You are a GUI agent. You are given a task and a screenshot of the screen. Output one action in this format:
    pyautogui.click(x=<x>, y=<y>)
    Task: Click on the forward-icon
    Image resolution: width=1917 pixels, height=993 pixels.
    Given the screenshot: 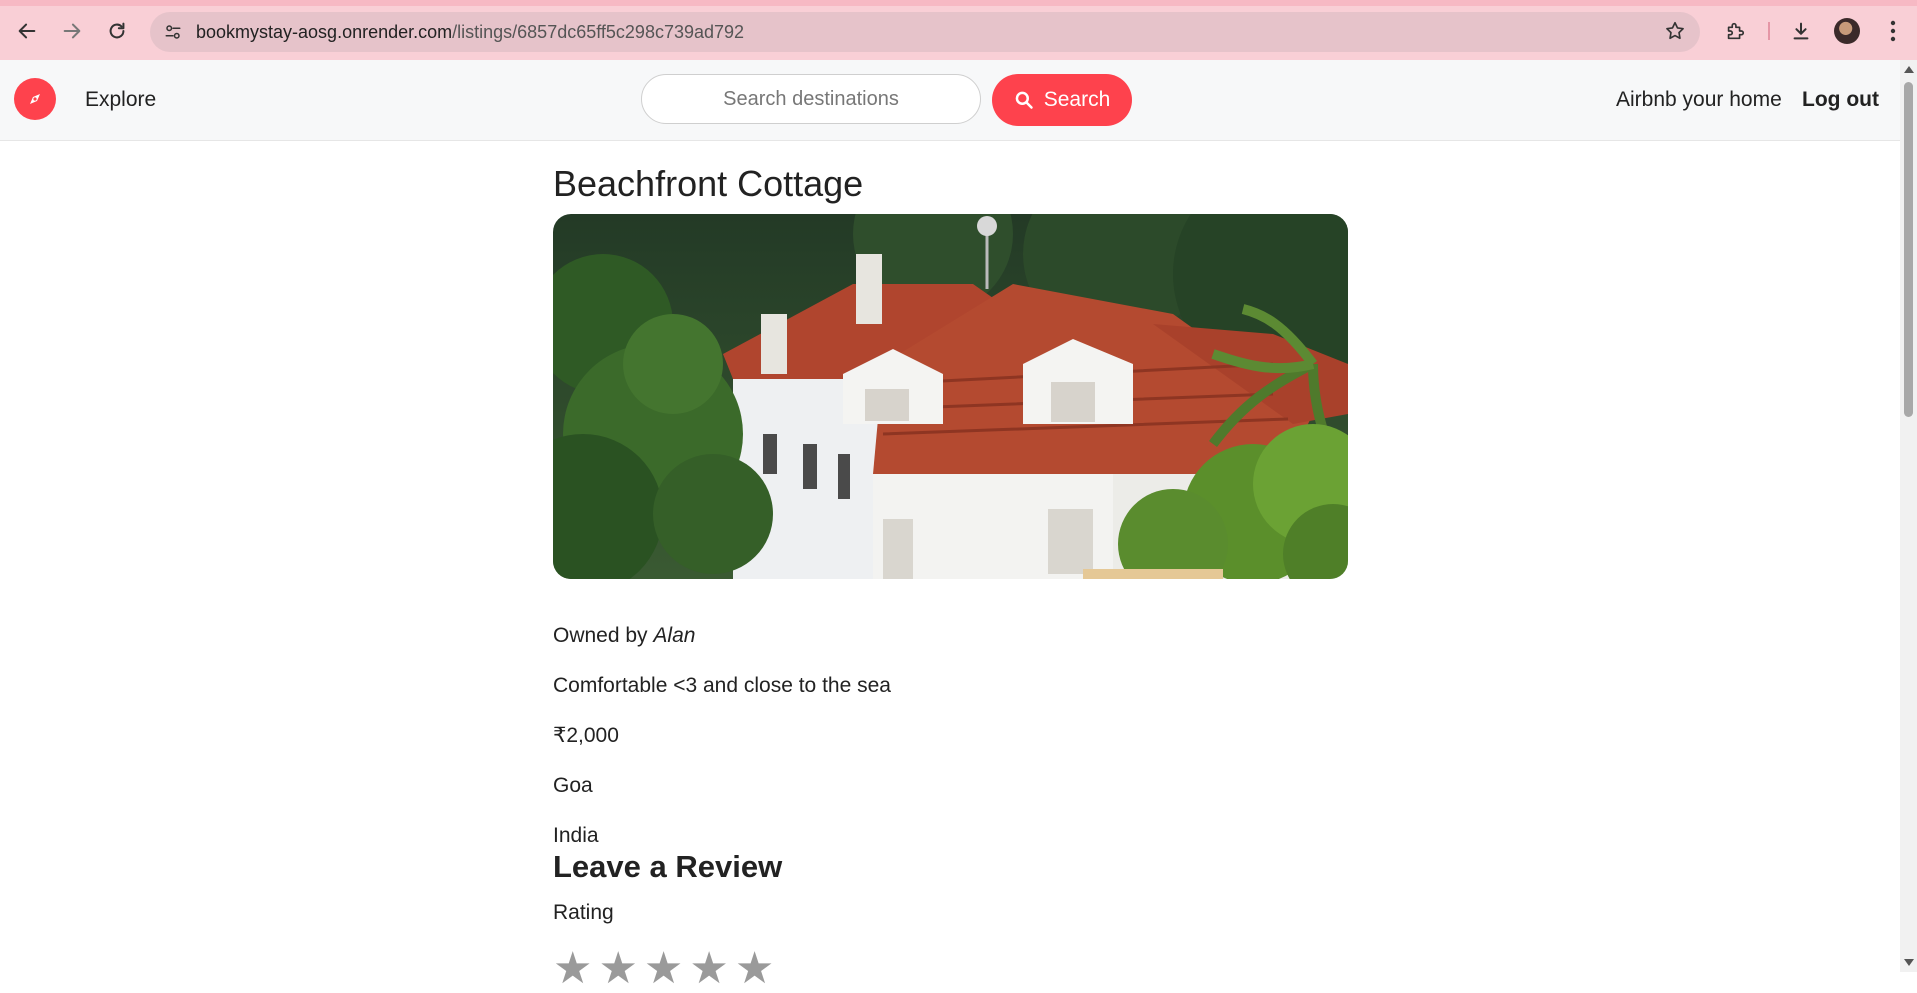 What is the action you would take?
    pyautogui.click(x=72, y=31)
    